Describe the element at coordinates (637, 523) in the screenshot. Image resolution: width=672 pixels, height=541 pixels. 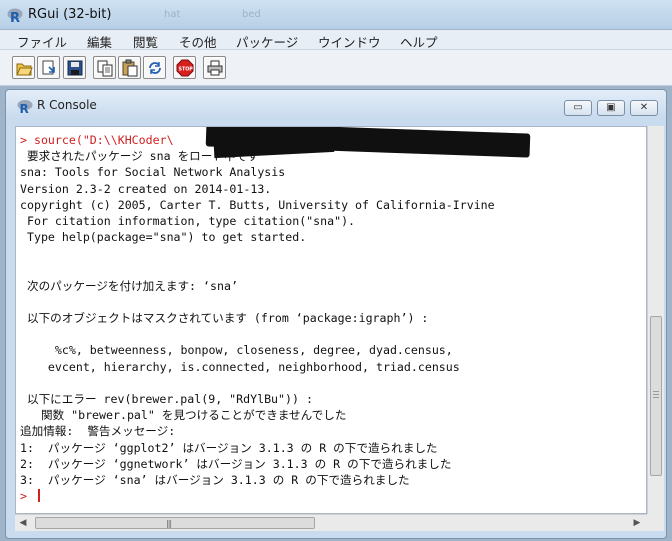
I see `scroll-right-icon: ▶` at that location.